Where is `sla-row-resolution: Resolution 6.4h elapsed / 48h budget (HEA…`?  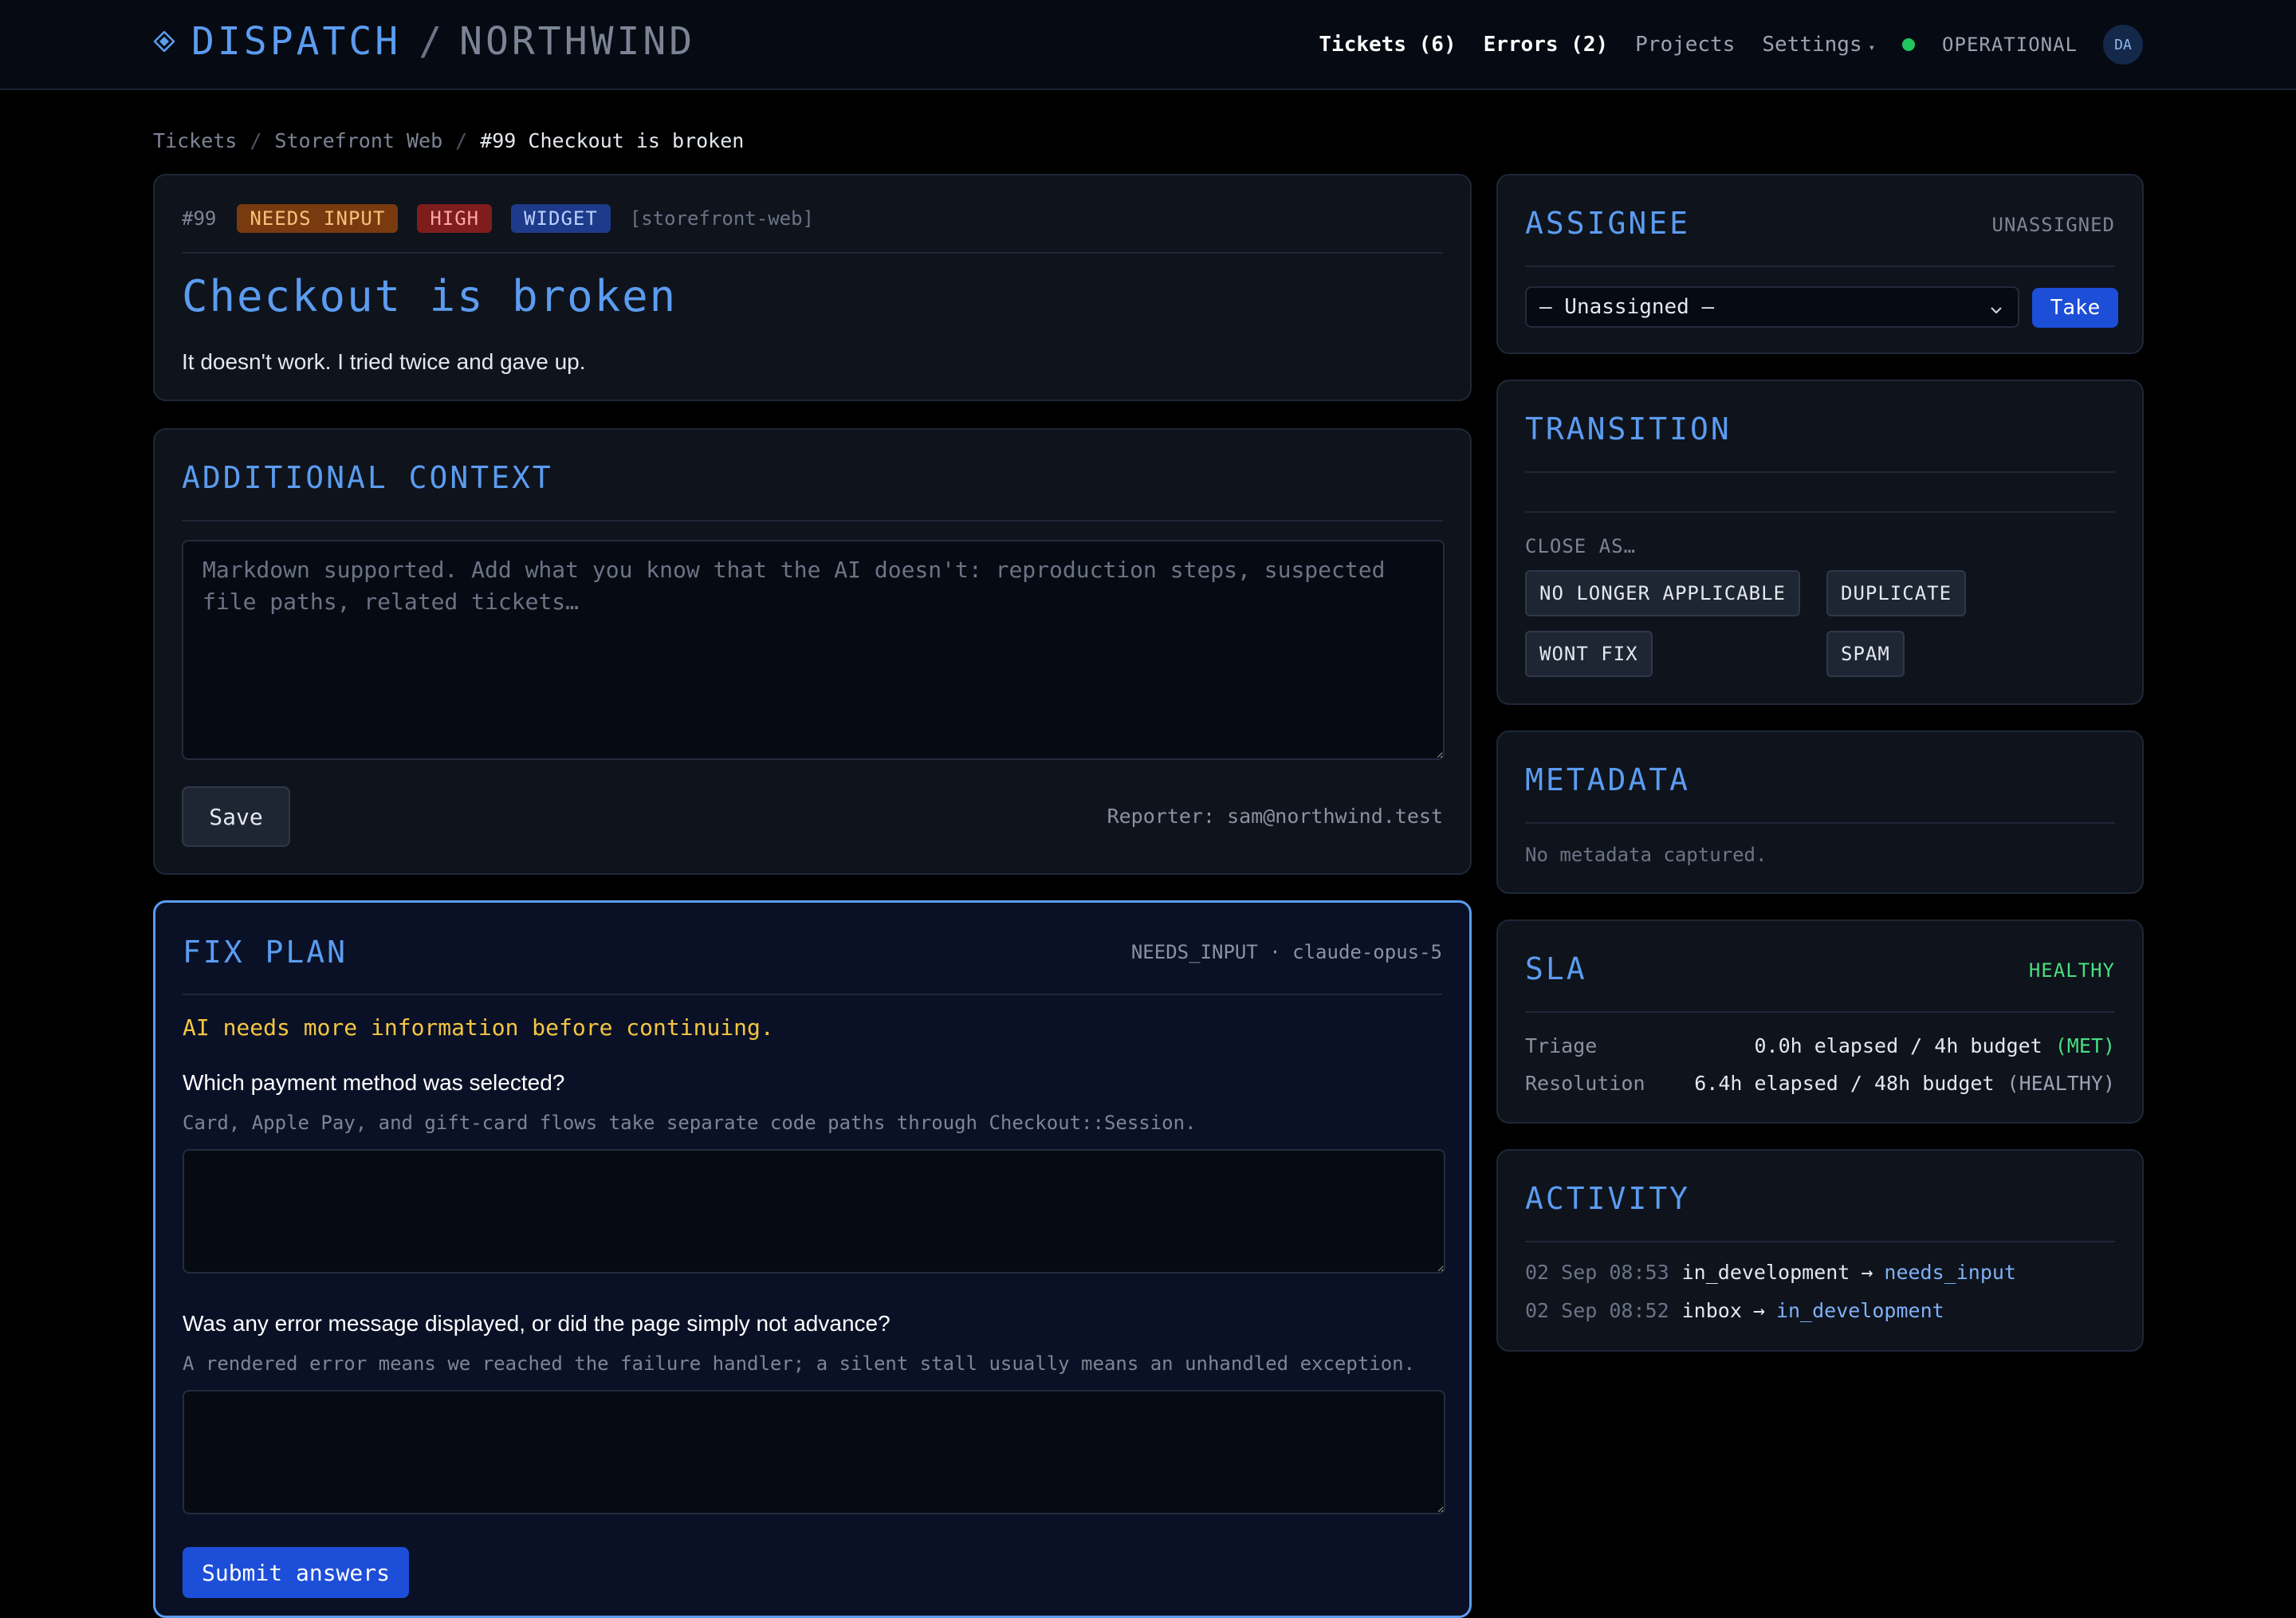
sla-row-resolution: Resolution 6.4h elapsed / 48h budget (HEA… is located at coordinates (1820, 1082).